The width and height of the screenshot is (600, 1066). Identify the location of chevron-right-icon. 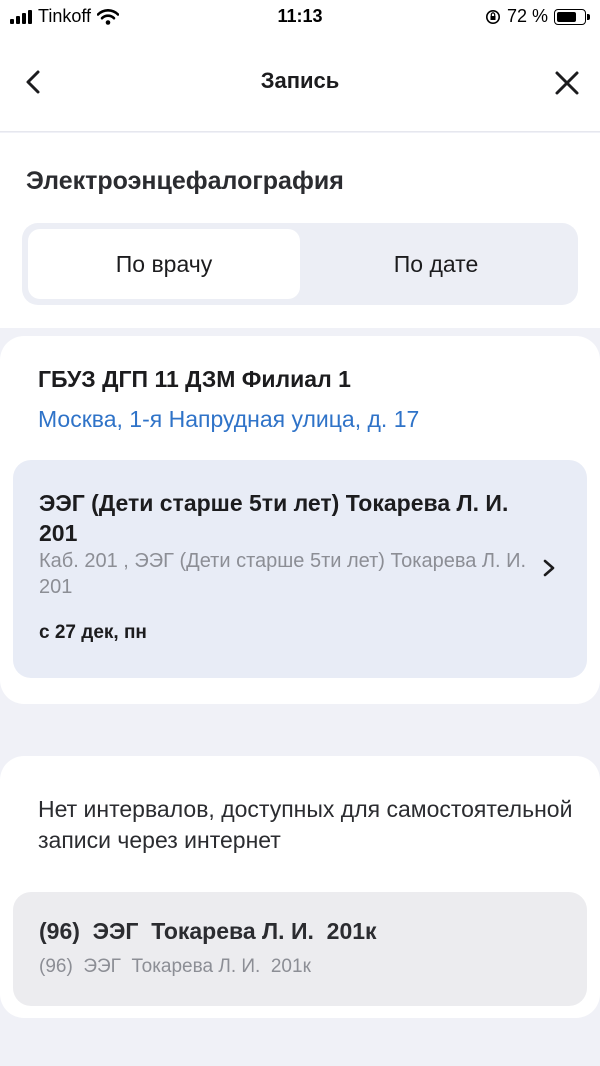
(549, 568).